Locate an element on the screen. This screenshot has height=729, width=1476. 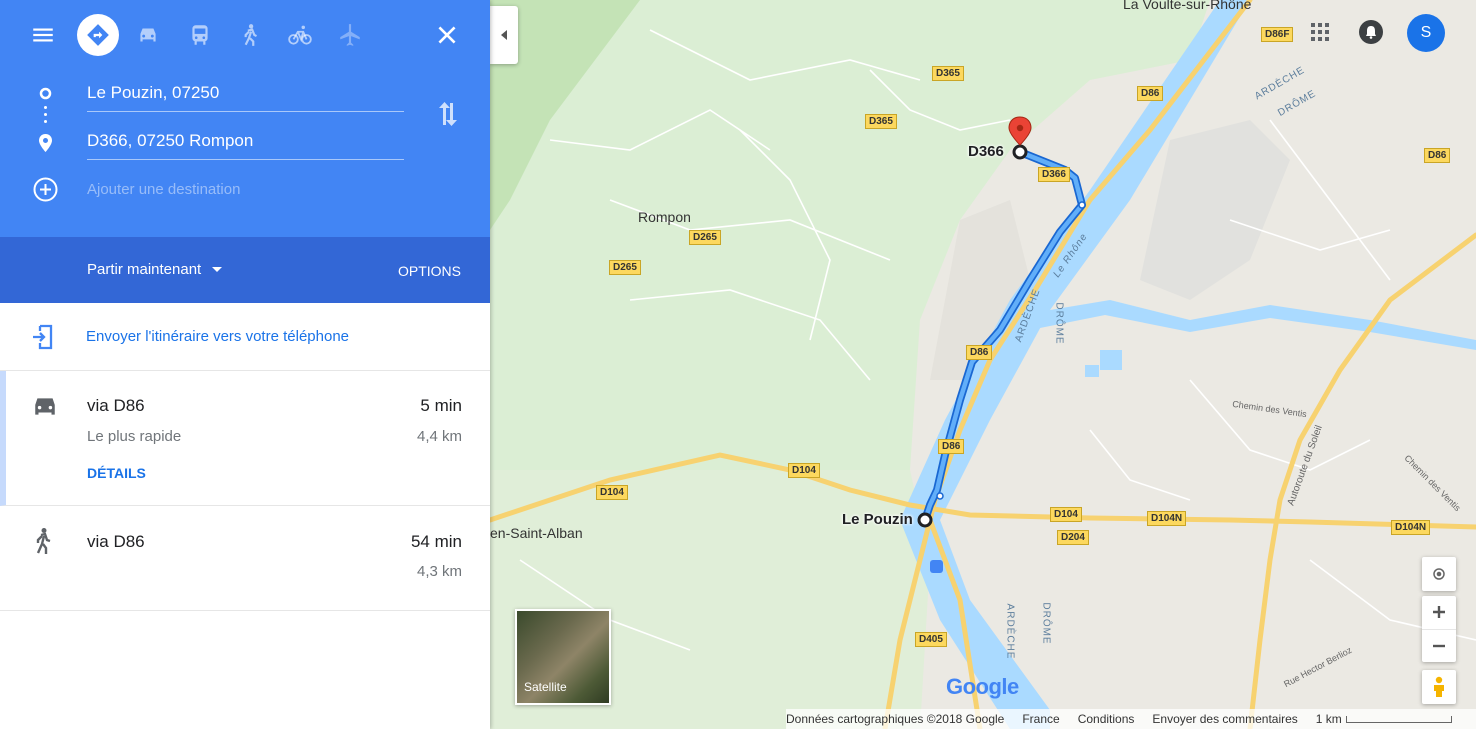
zoom-controls is located at coordinates (1439, 629).